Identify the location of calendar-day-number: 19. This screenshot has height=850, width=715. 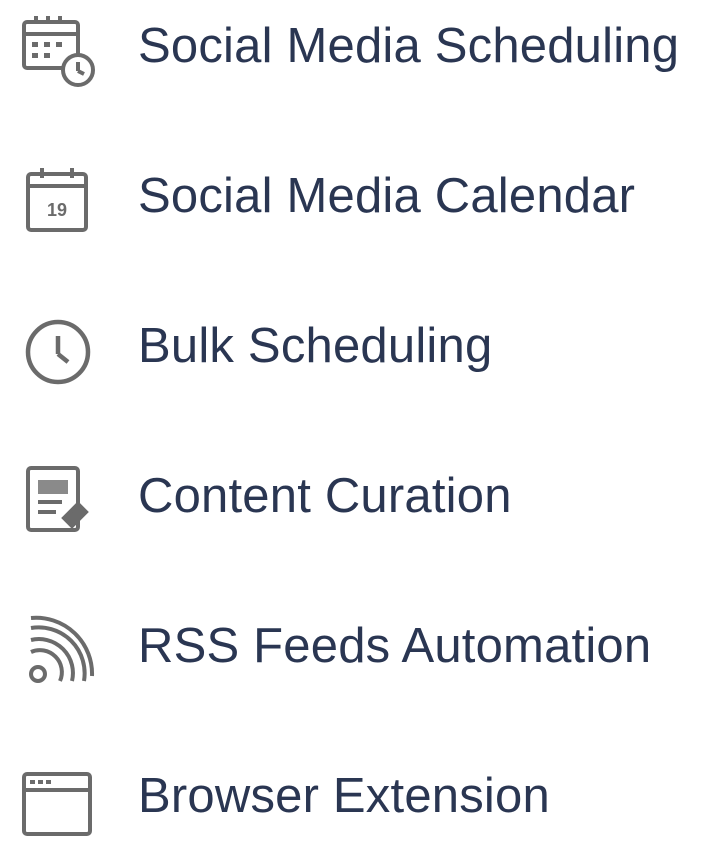
(57, 210).